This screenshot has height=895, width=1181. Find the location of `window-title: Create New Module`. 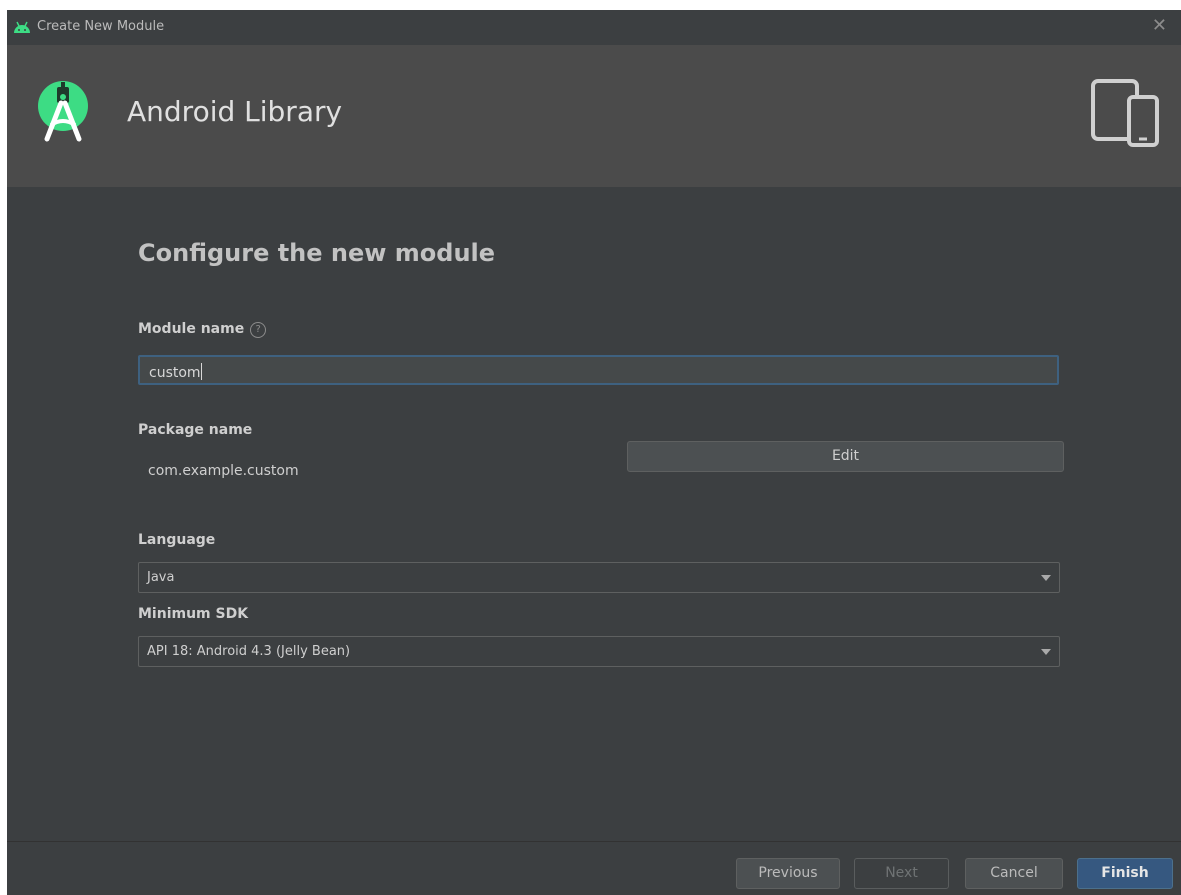

window-title: Create New Module is located at coordinates (101, 26).